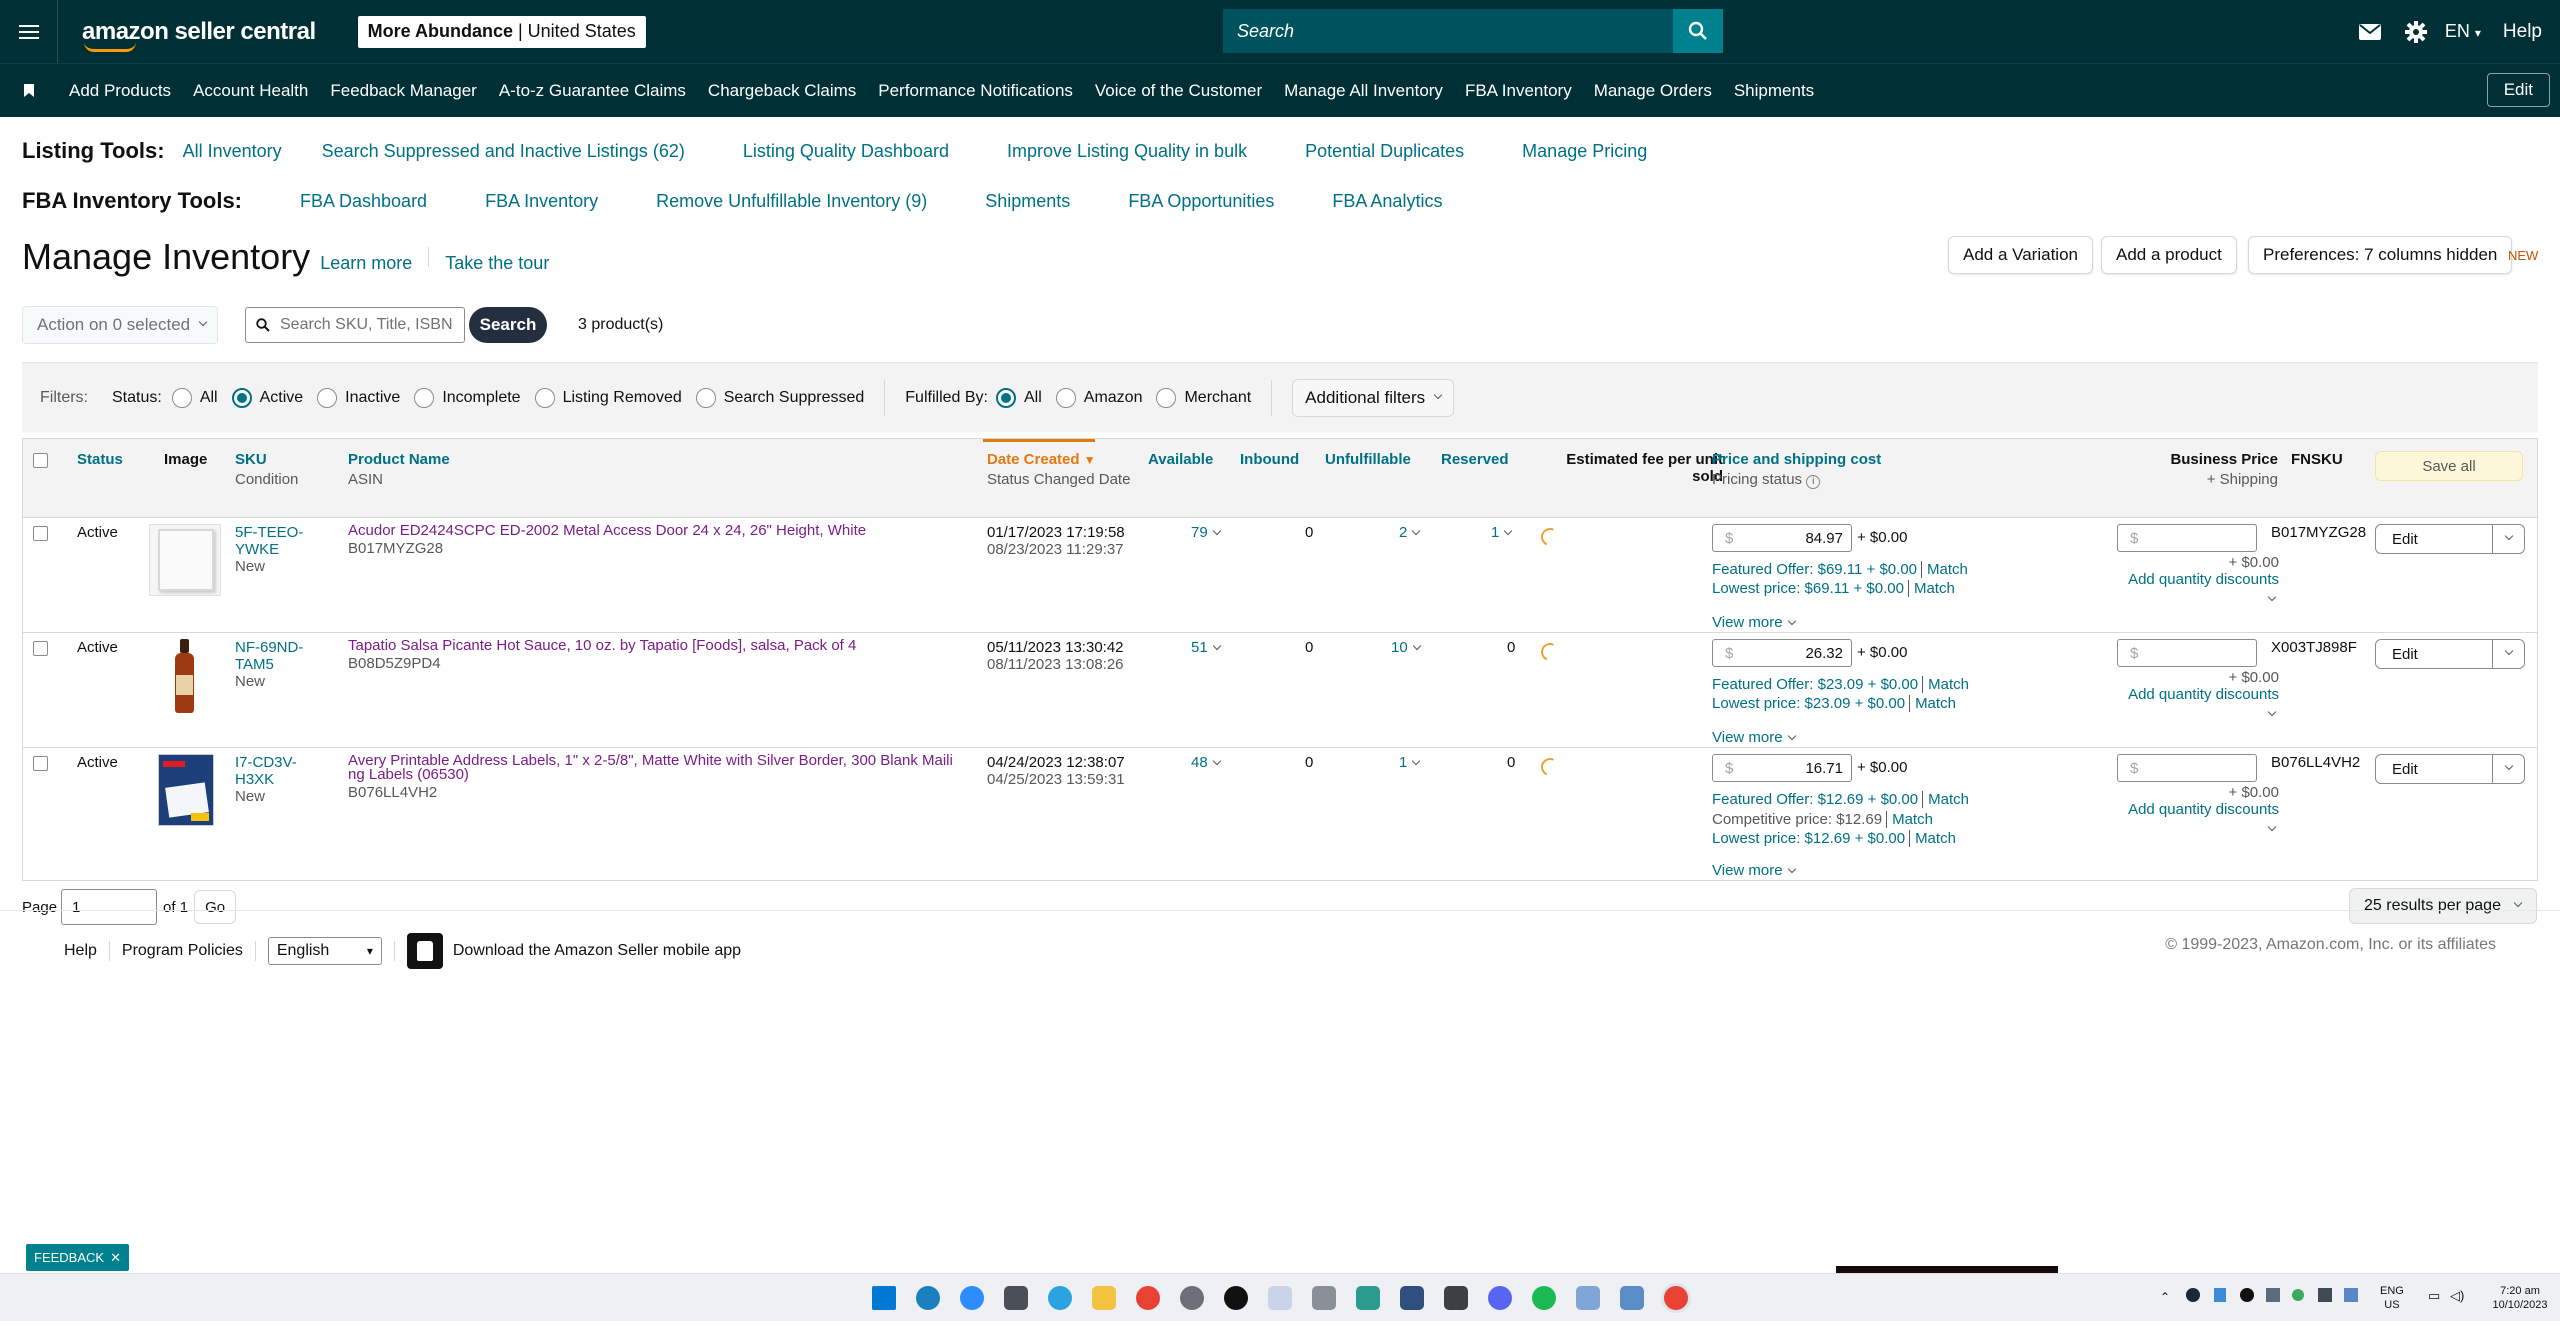  Describe the element at coordinates (2193, 1295) in the screenshot. I see `steam-icon` at that location.